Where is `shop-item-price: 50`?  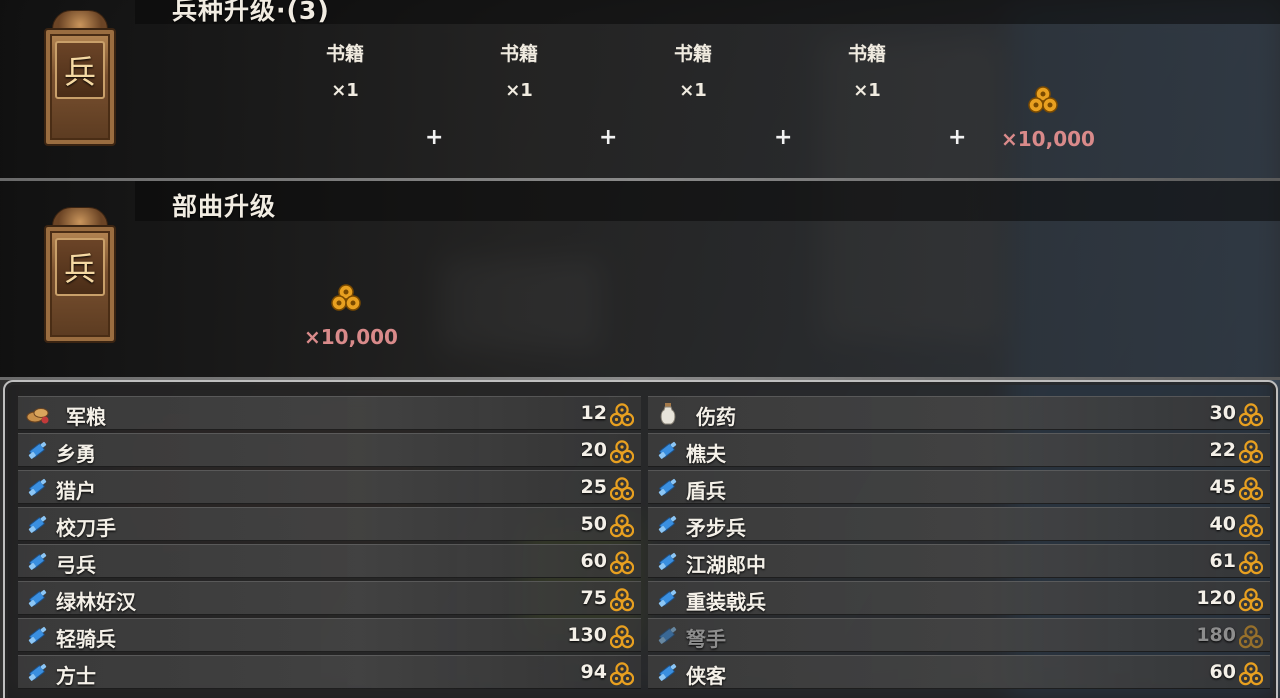
shop-item-price: 50 is located at coordinates (593, 524).